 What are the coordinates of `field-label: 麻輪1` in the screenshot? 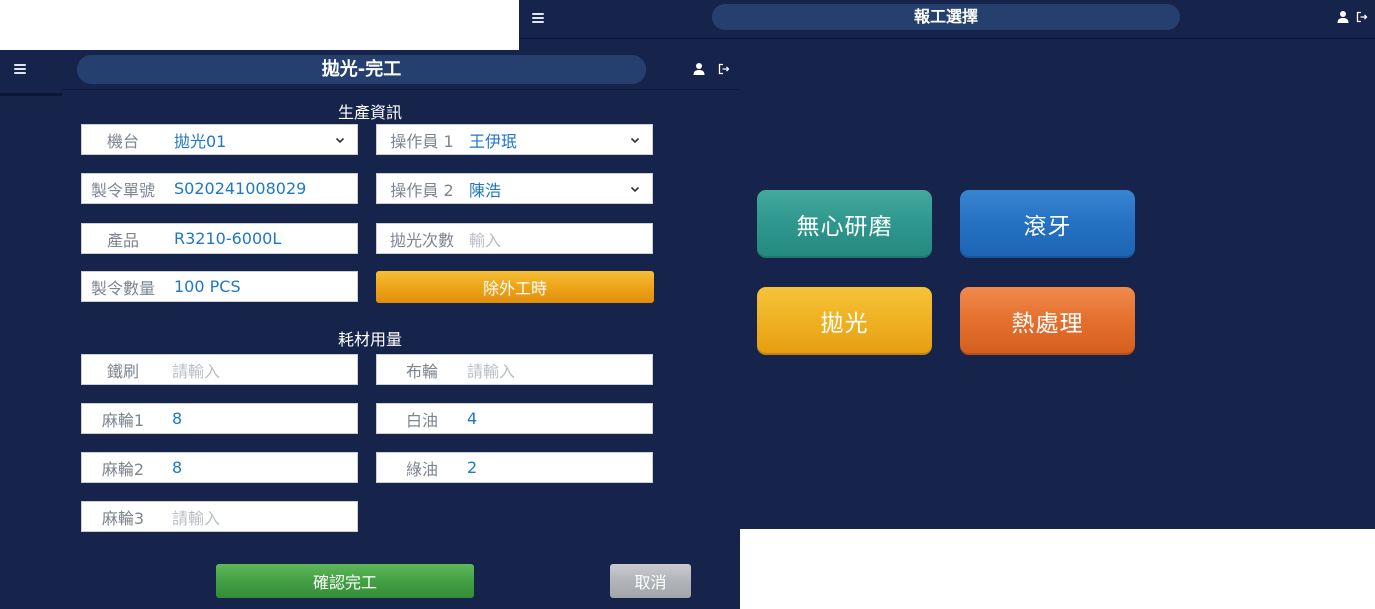 It's located at (123, 420).